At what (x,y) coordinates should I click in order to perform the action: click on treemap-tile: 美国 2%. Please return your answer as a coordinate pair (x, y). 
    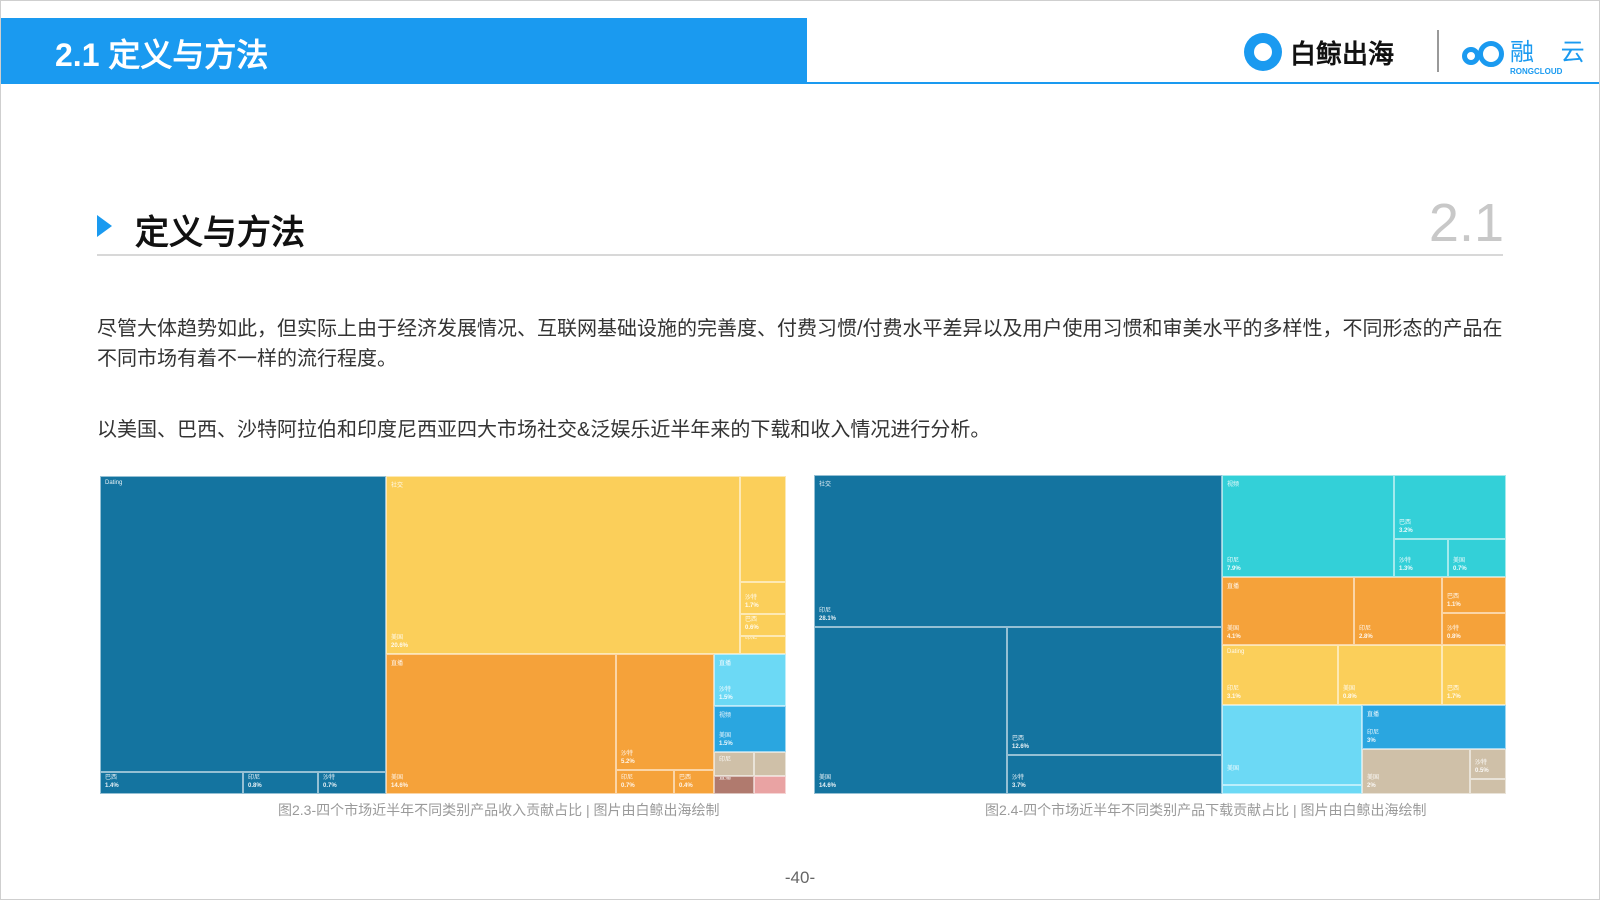
    Looking at the image, I should click on (1416, 771).